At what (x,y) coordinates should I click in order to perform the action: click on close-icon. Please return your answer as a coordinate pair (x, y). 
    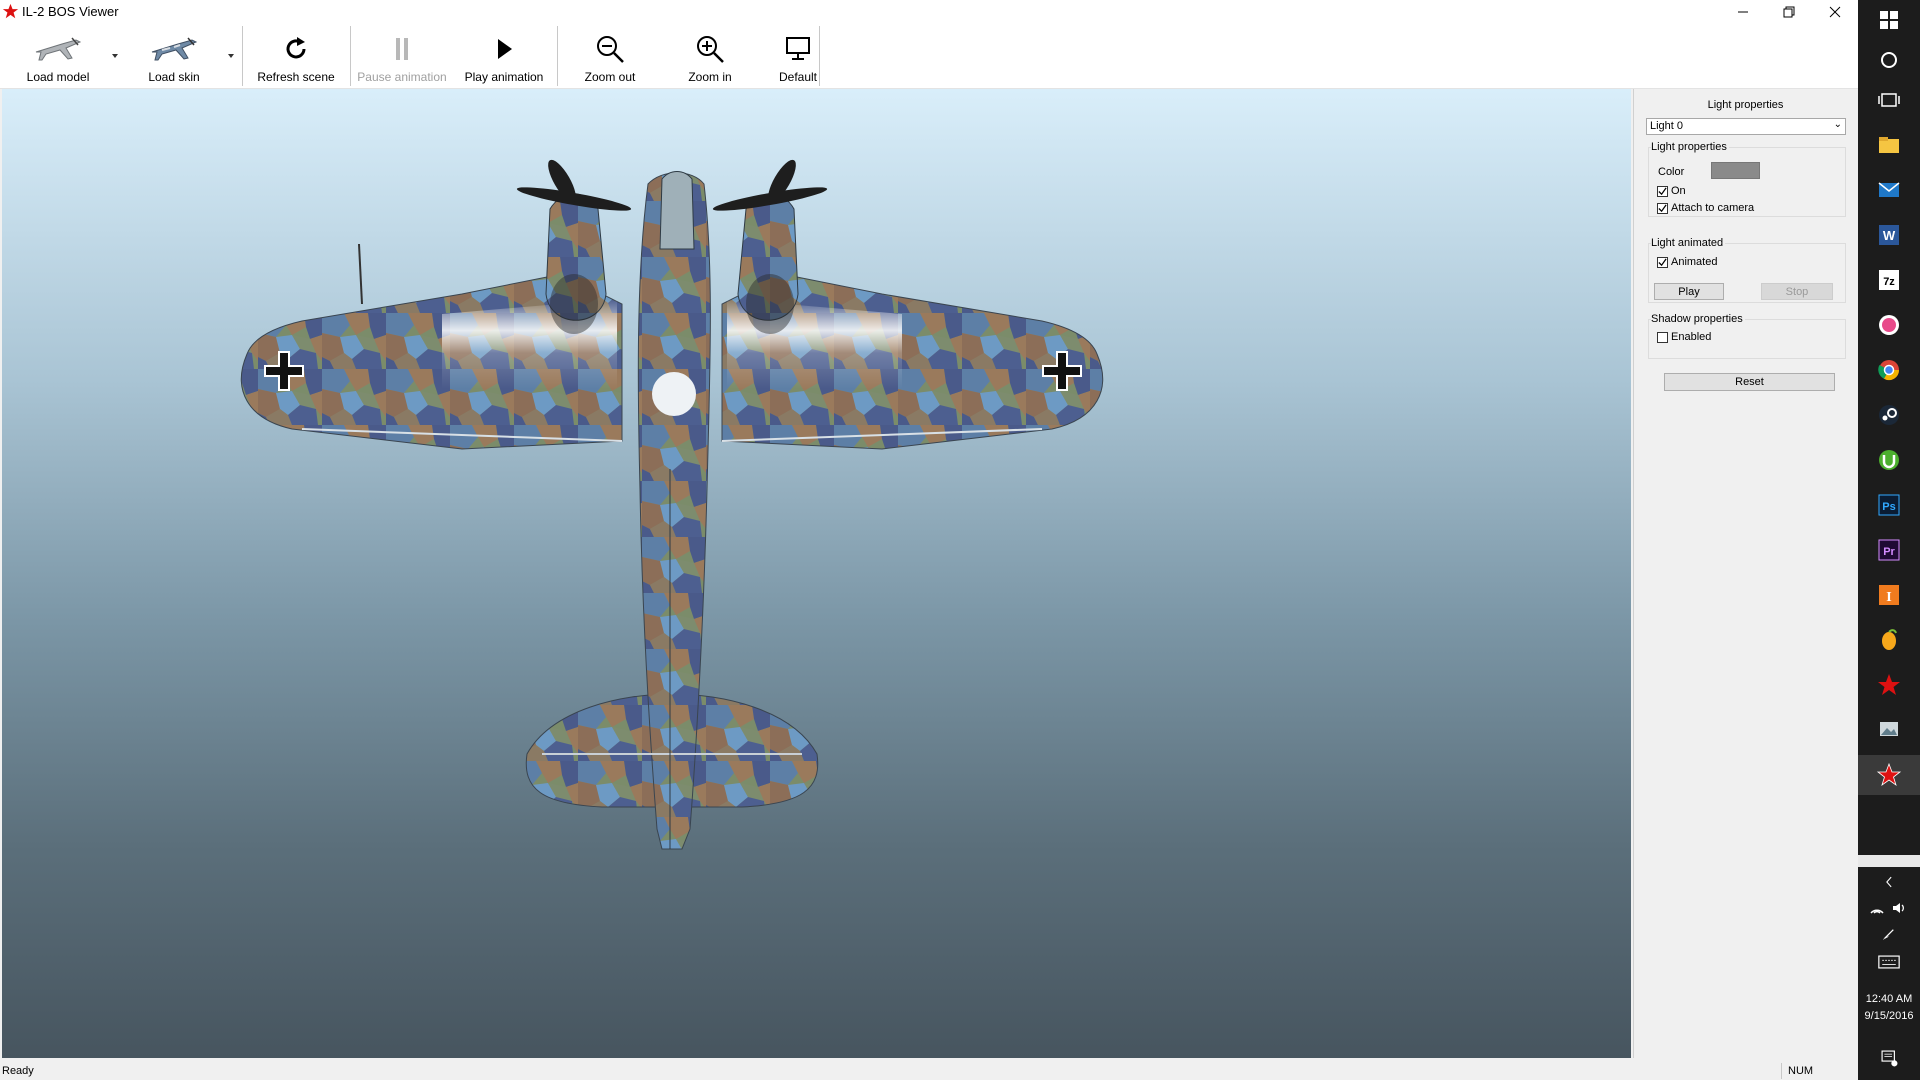
    Looking at the image, I should click on (1835, 12).